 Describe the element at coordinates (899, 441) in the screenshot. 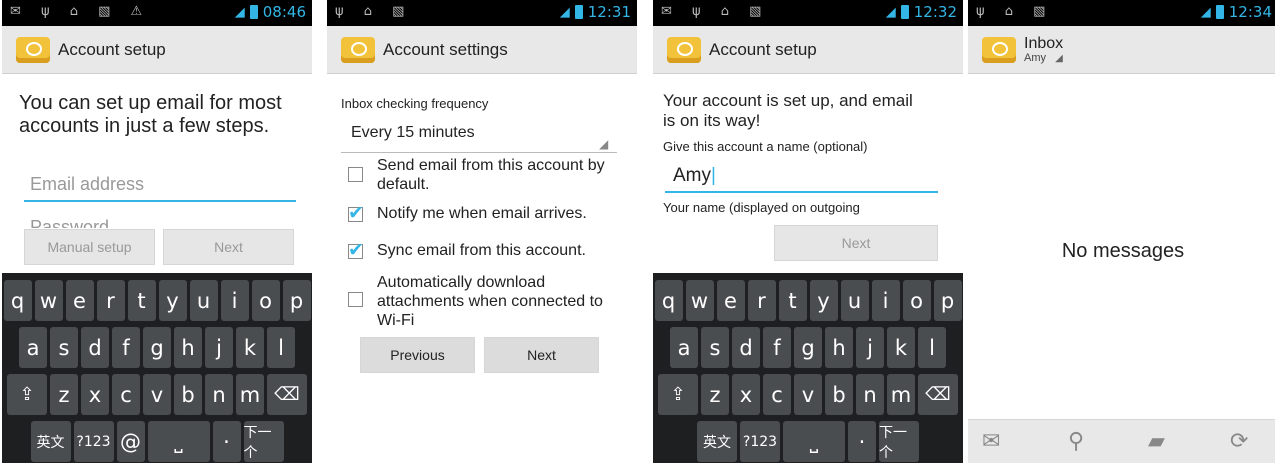

I see `key-4: 下一个` at that location.